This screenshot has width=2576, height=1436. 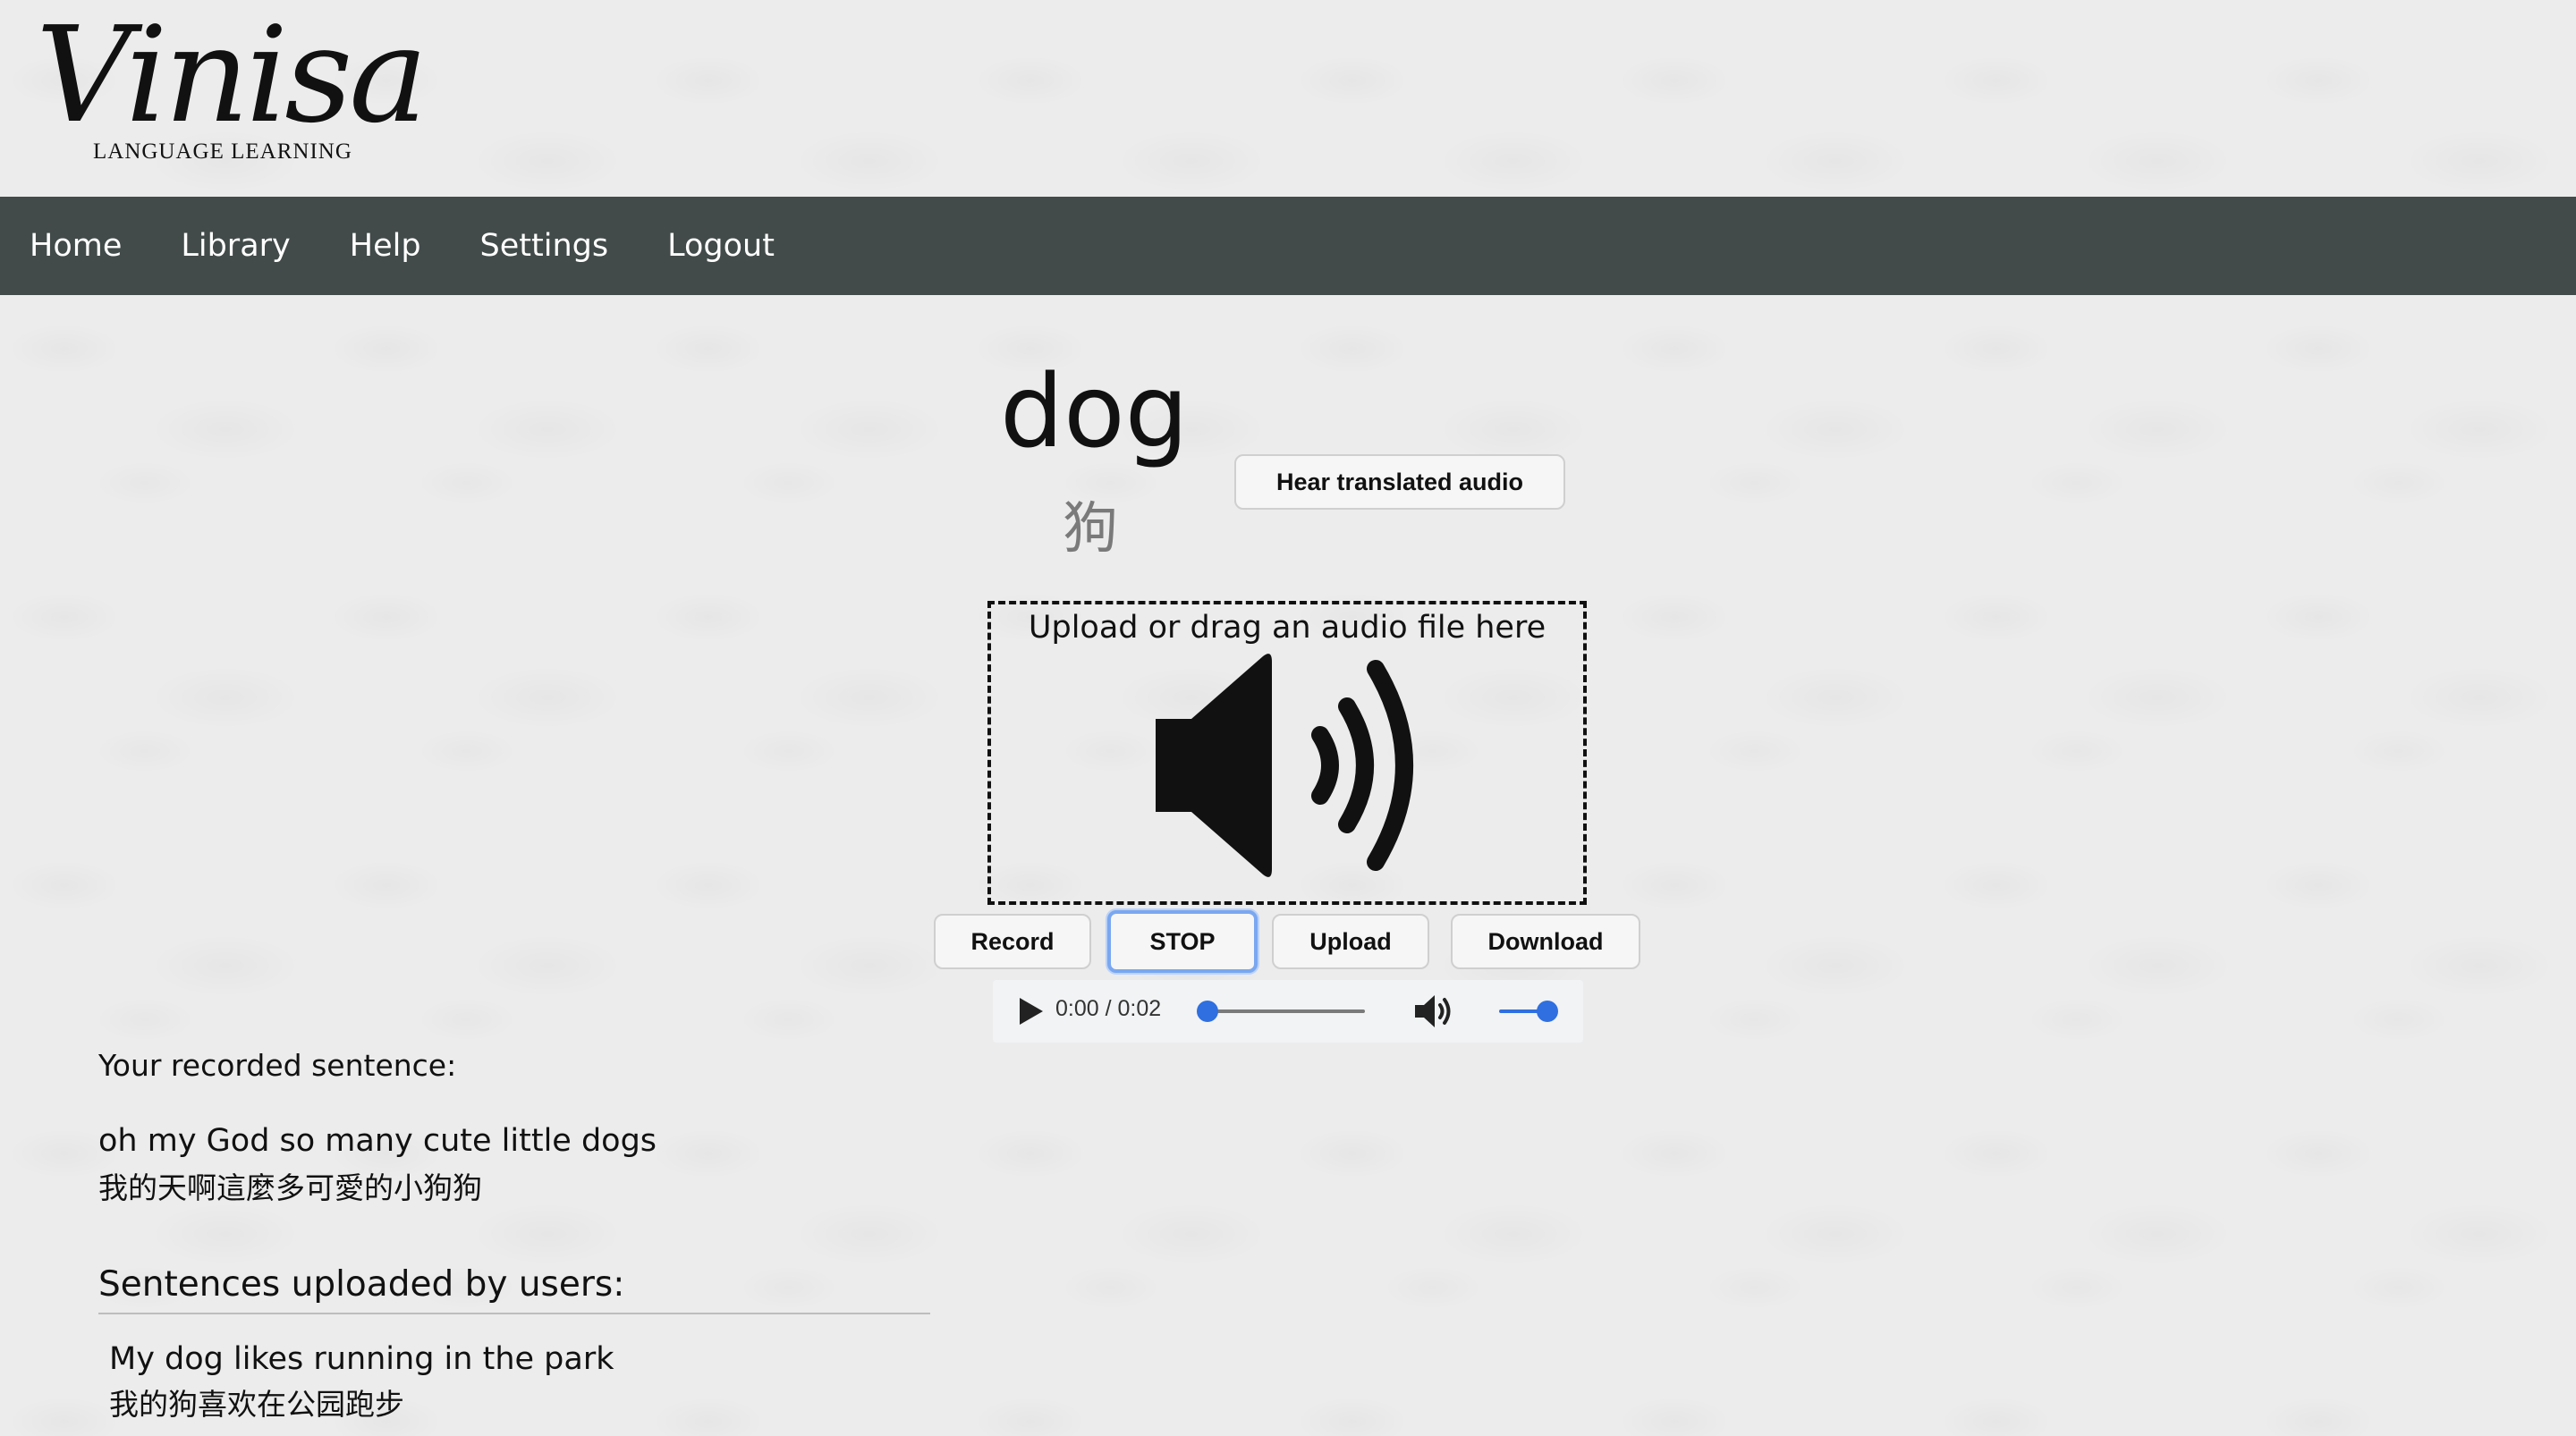 I want to click on audio-progress-thumb, so click(x=1207, y=1012).